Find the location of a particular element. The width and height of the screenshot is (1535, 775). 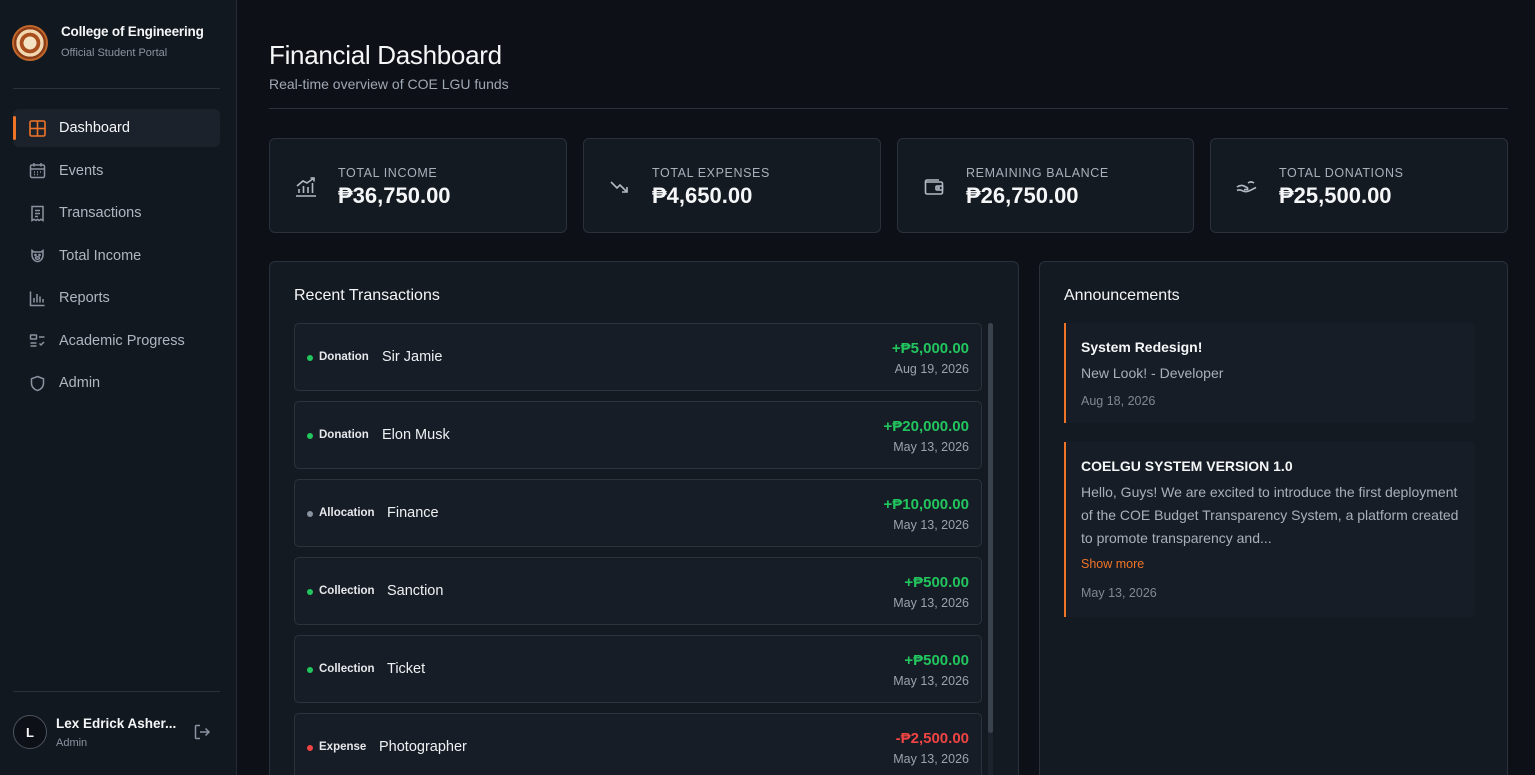

stat-value: ₱4,650.00 is located at coordinates (702, 195).